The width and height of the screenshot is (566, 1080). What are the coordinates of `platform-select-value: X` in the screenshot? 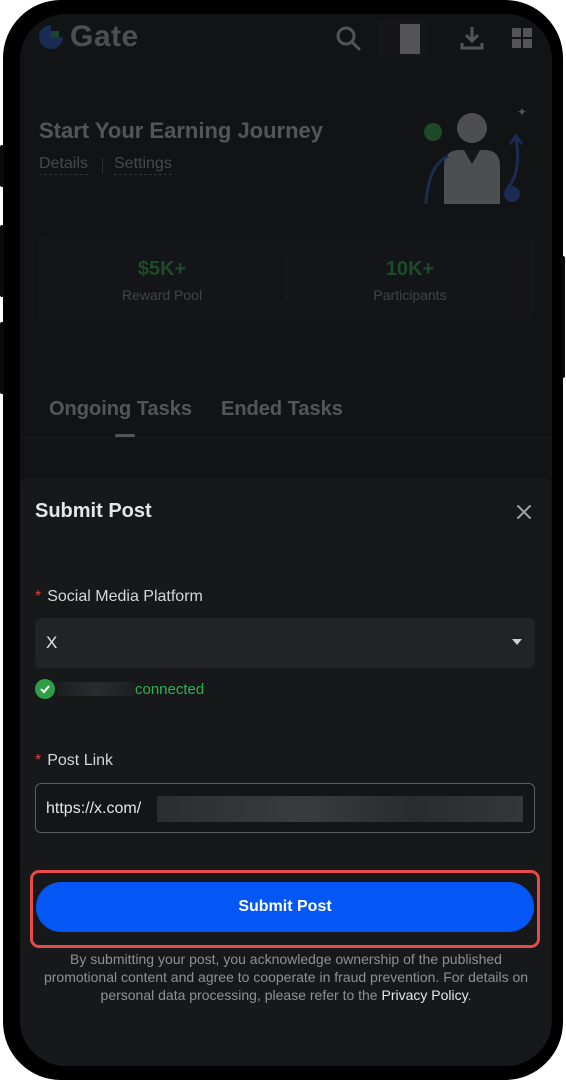 It's located at (52, 642).